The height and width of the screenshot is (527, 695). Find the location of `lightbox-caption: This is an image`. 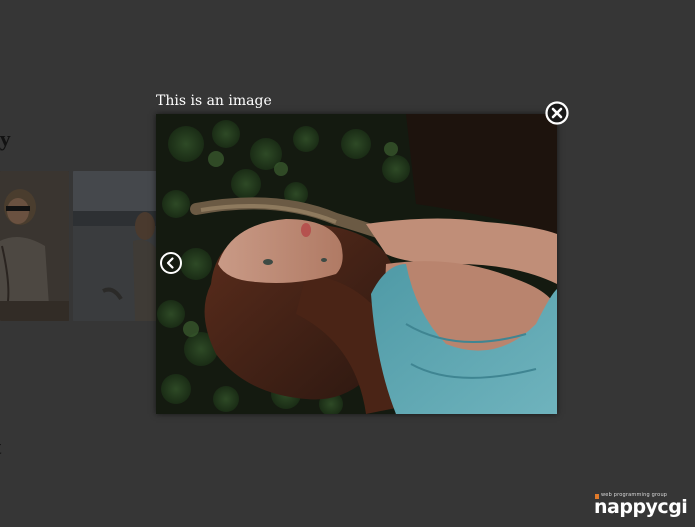

lightbox-caption: This is an image is located at coordinates (214, 101).